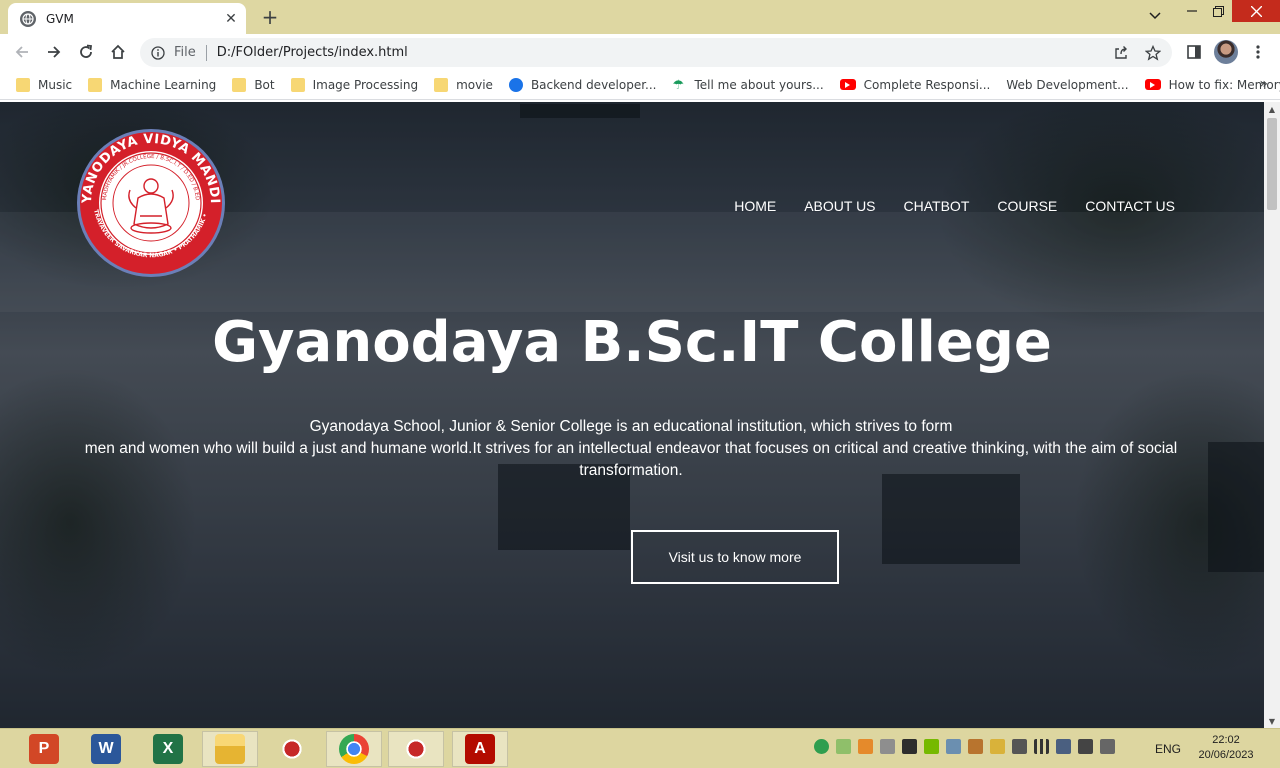 The image size is (1280, 768). I want to click on profile-avatar, so click(1226, 52).